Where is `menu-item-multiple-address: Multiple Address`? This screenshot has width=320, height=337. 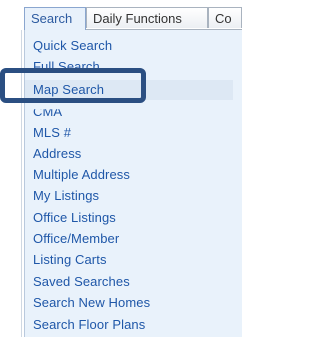
menu-item-multiple-address: Multiple Address is located at coordinates (81, 174).